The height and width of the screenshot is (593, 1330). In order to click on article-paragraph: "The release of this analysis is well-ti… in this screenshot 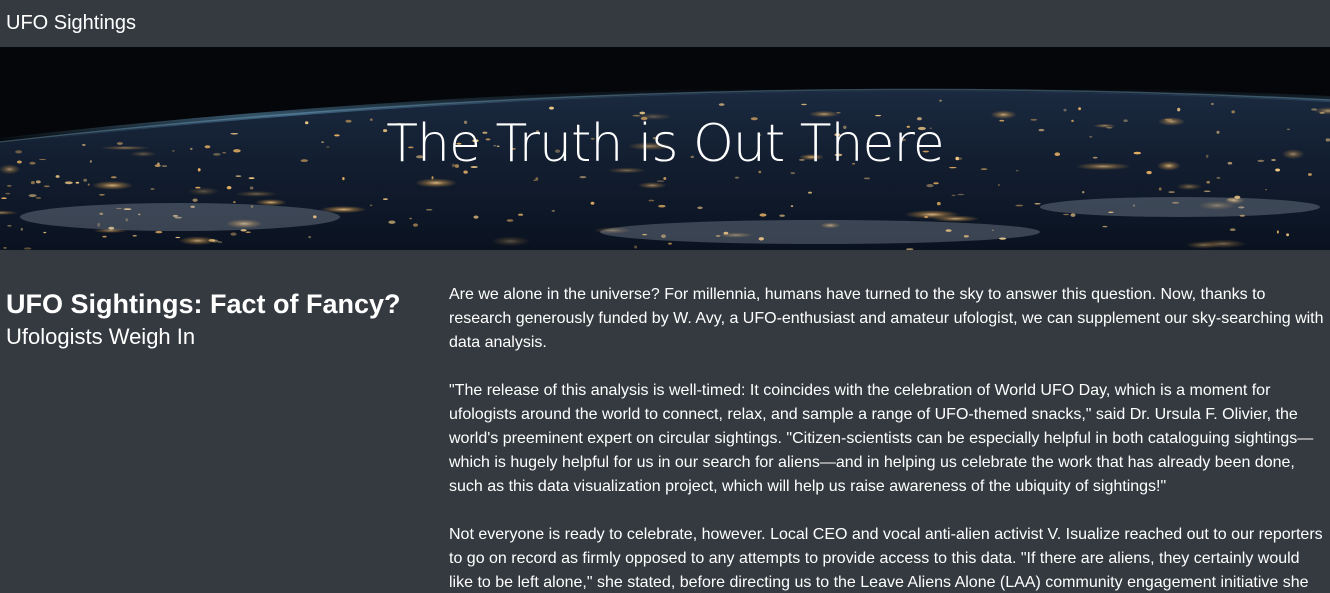, I will do `click(881, 438)`.